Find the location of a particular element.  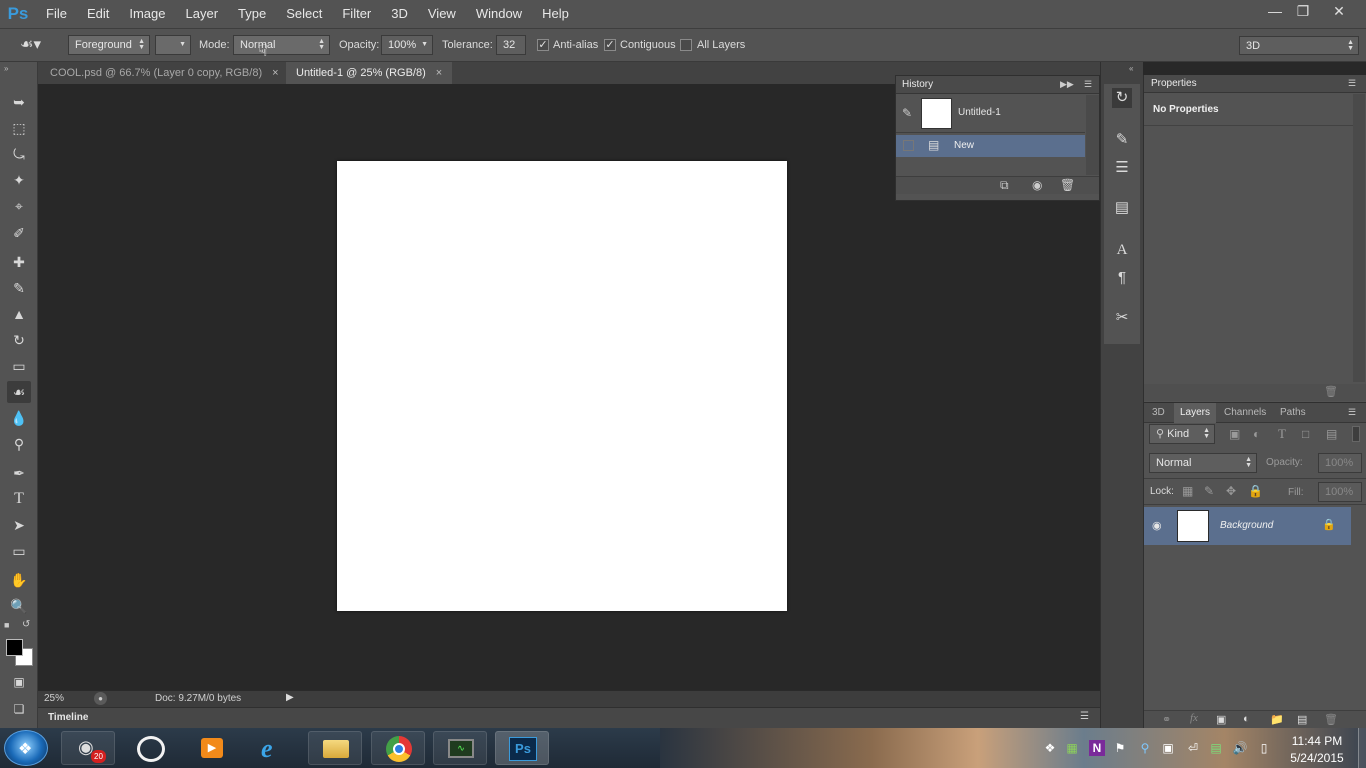

link-layers-icon: ⚭ is located at coordinates (1166, 719).